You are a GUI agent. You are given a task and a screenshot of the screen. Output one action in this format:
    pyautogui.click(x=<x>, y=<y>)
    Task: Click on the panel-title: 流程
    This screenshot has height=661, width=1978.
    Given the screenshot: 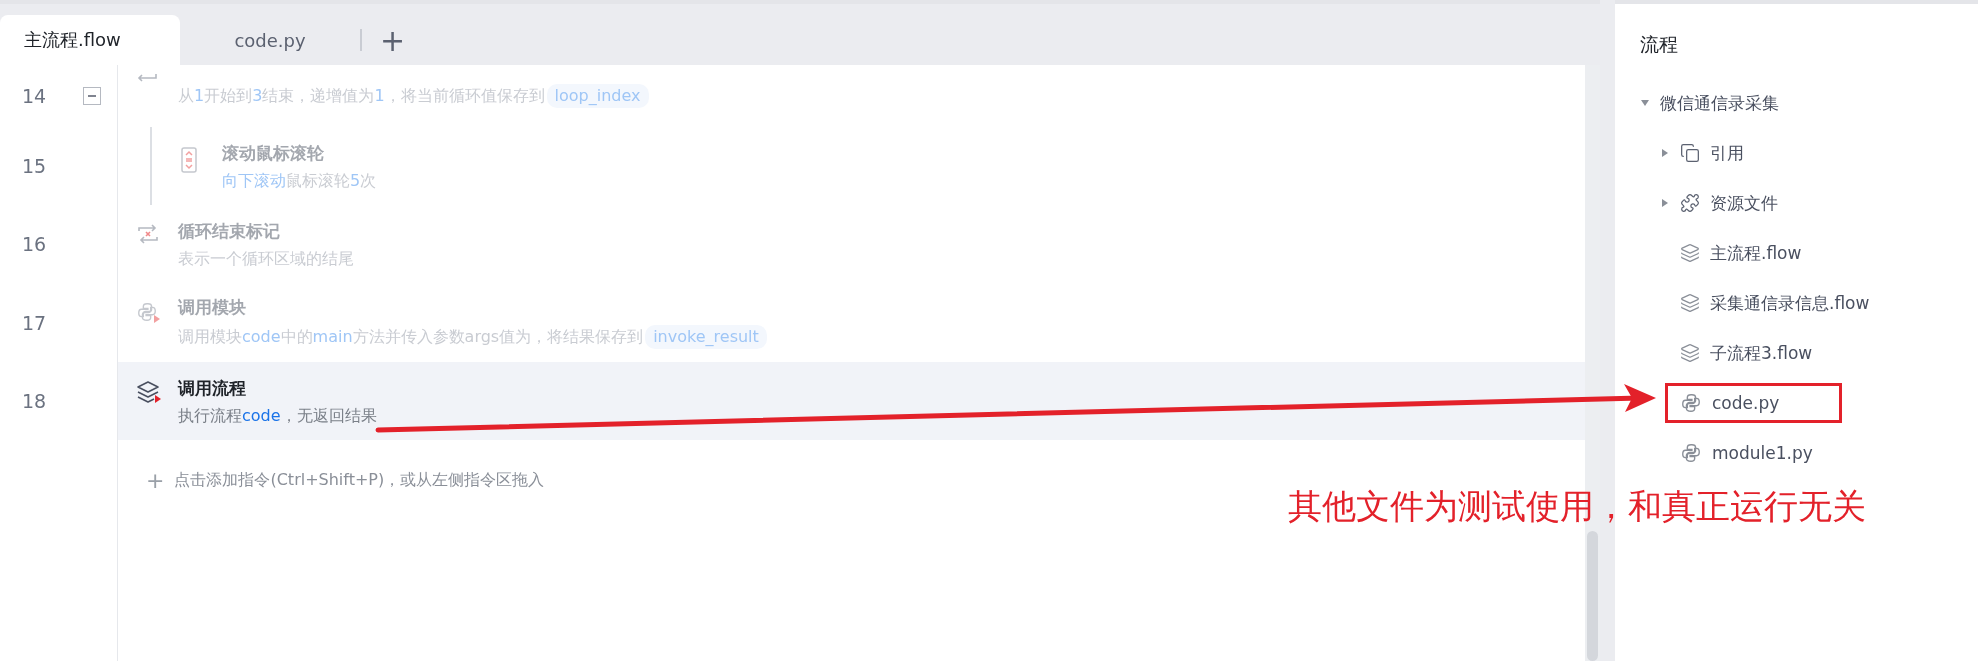 What is the action you would take?
    pyautogui.click(x=1659, y=44)
    